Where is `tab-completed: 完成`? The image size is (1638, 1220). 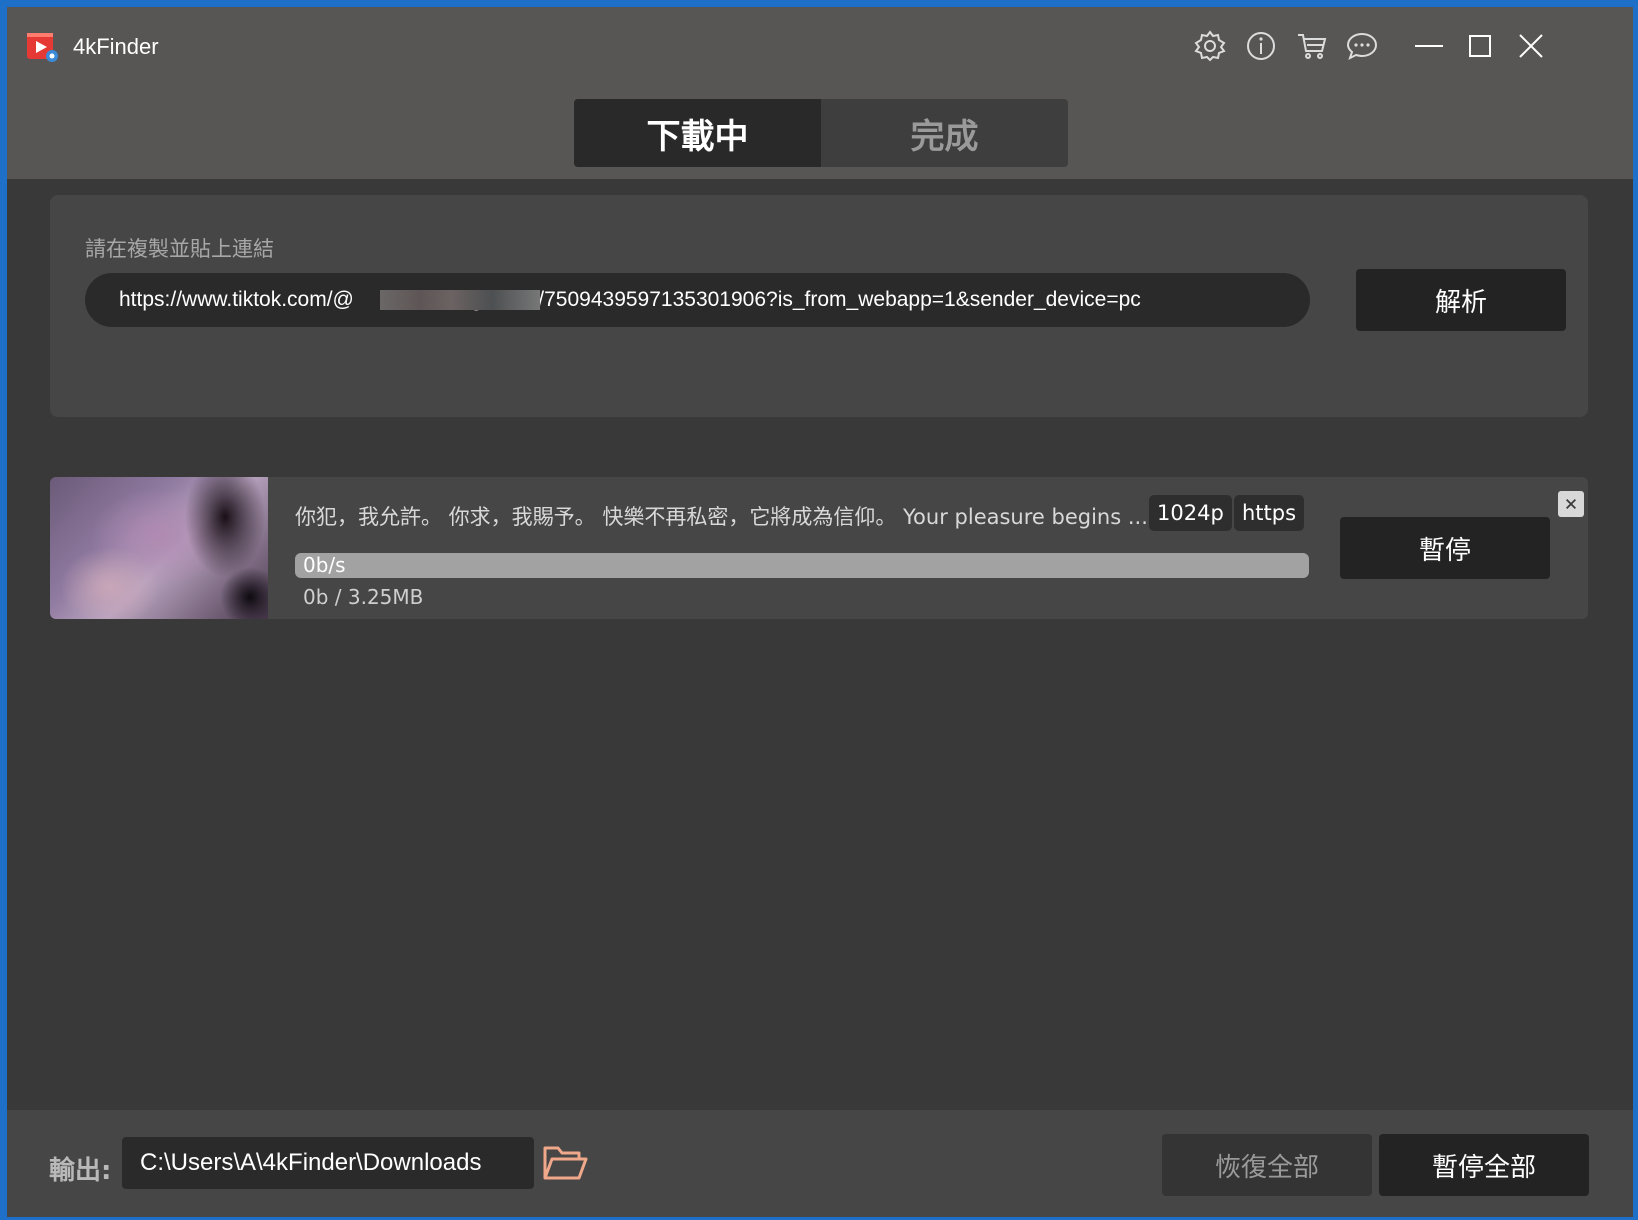
tab-completed: 完成 is located at coordinates (944, 133).